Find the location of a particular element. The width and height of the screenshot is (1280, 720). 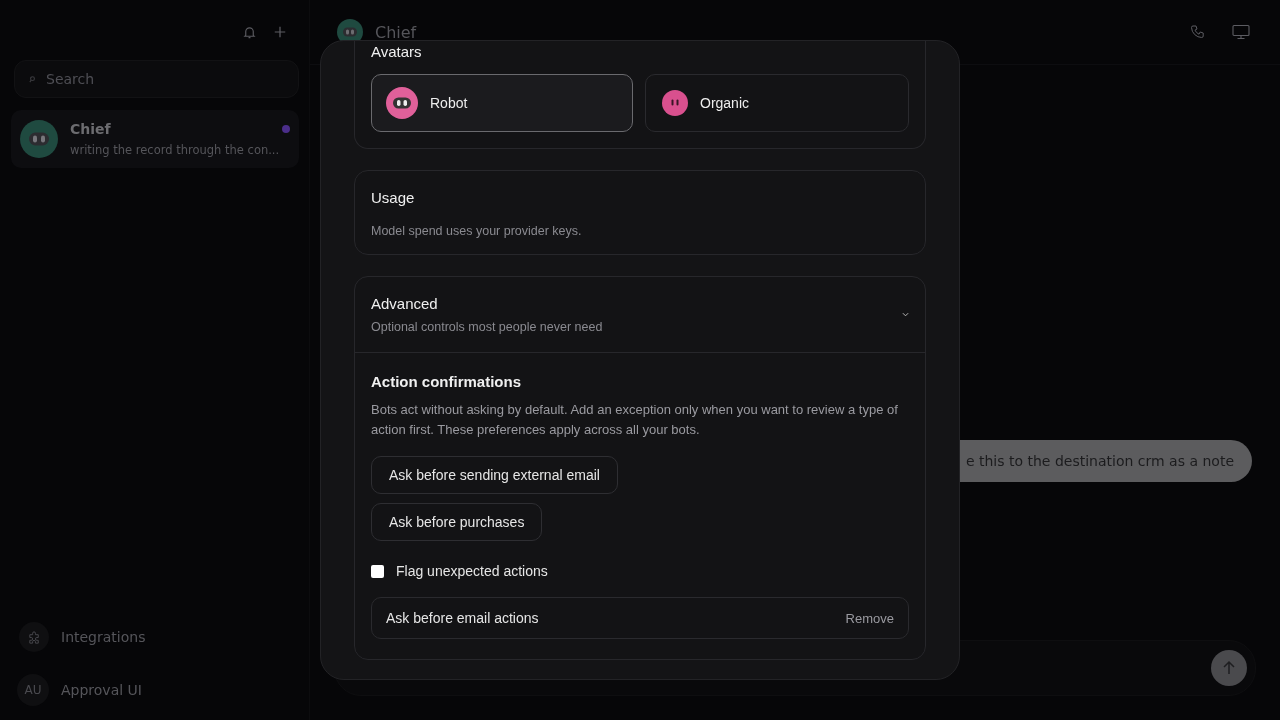

chat-title: Chief is located at coordinates (396, 32).